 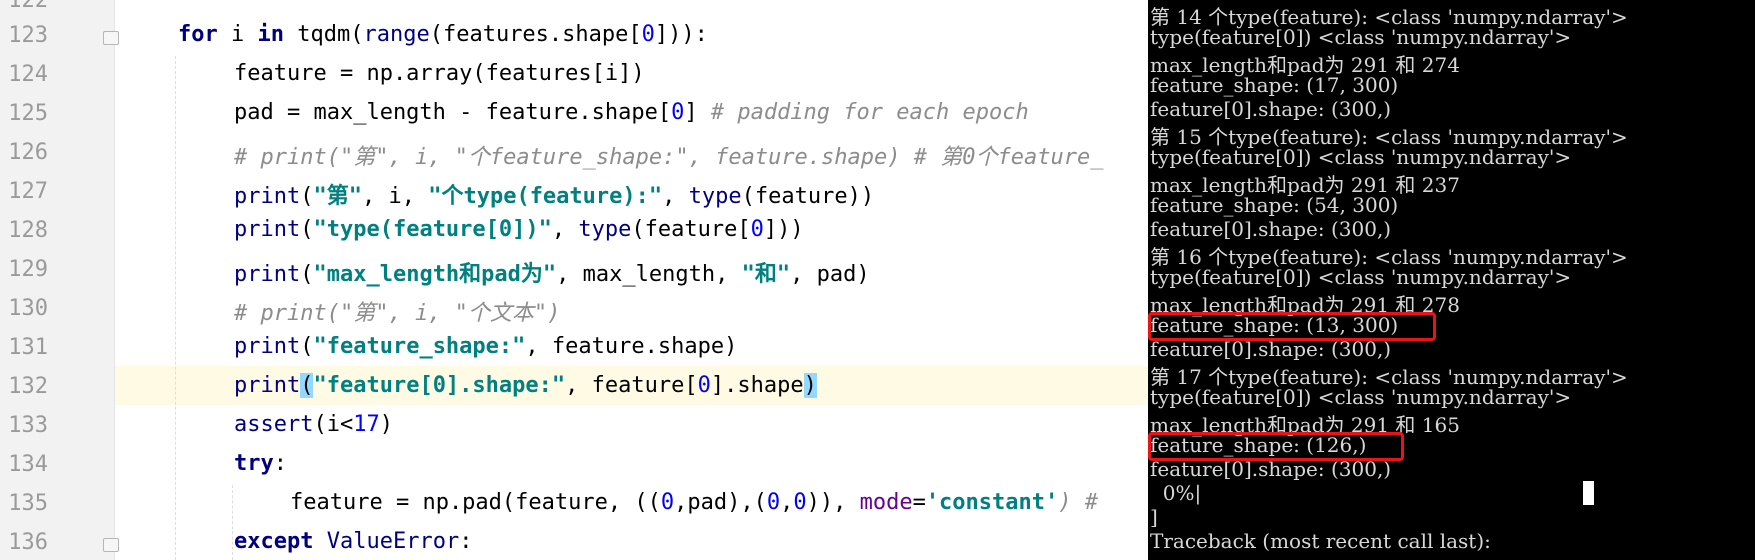 I want to click on line-number: 130, so click(x=28, y=308).